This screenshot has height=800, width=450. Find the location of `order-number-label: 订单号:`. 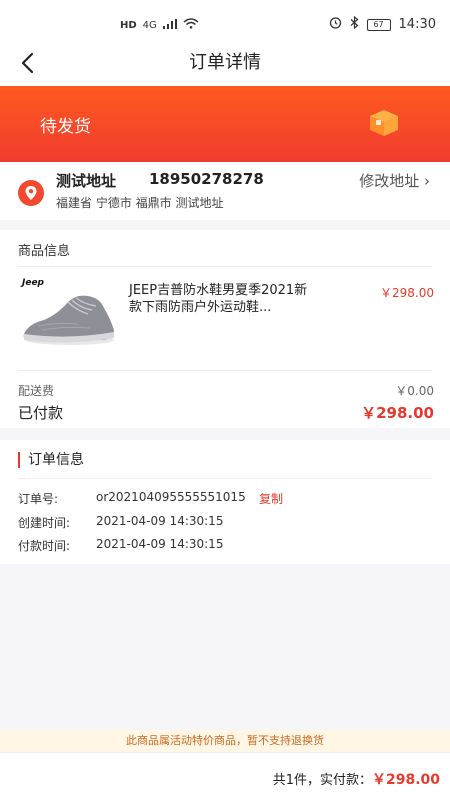

order-number-label: 订单号: is located at coordinates (38, 499).